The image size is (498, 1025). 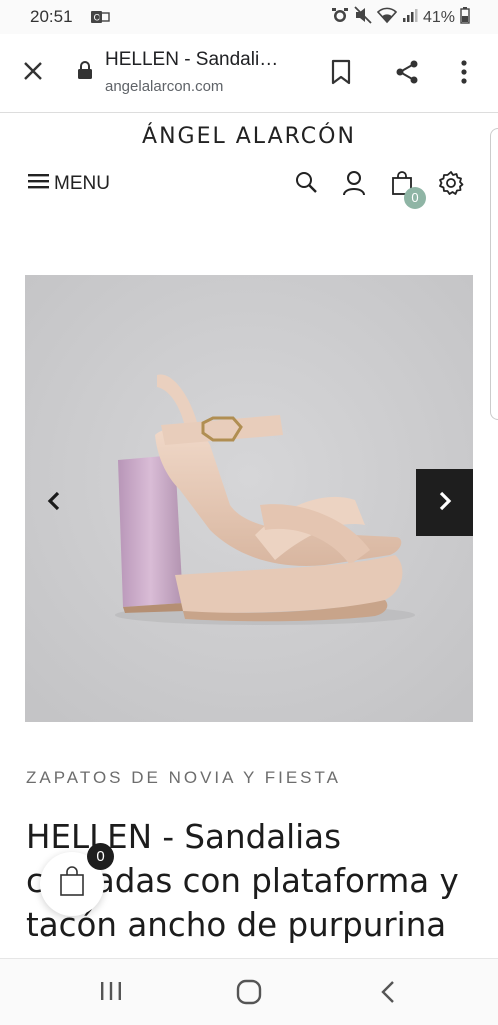 I want to click on recent-apps-icon, so click(x=111, y=993).